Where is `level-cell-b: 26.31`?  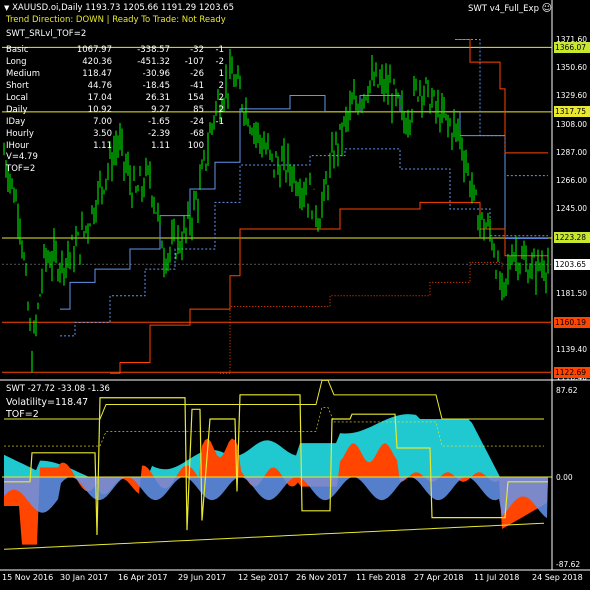
level-cell-b: 26.31 is located at coordinates (157, 98).